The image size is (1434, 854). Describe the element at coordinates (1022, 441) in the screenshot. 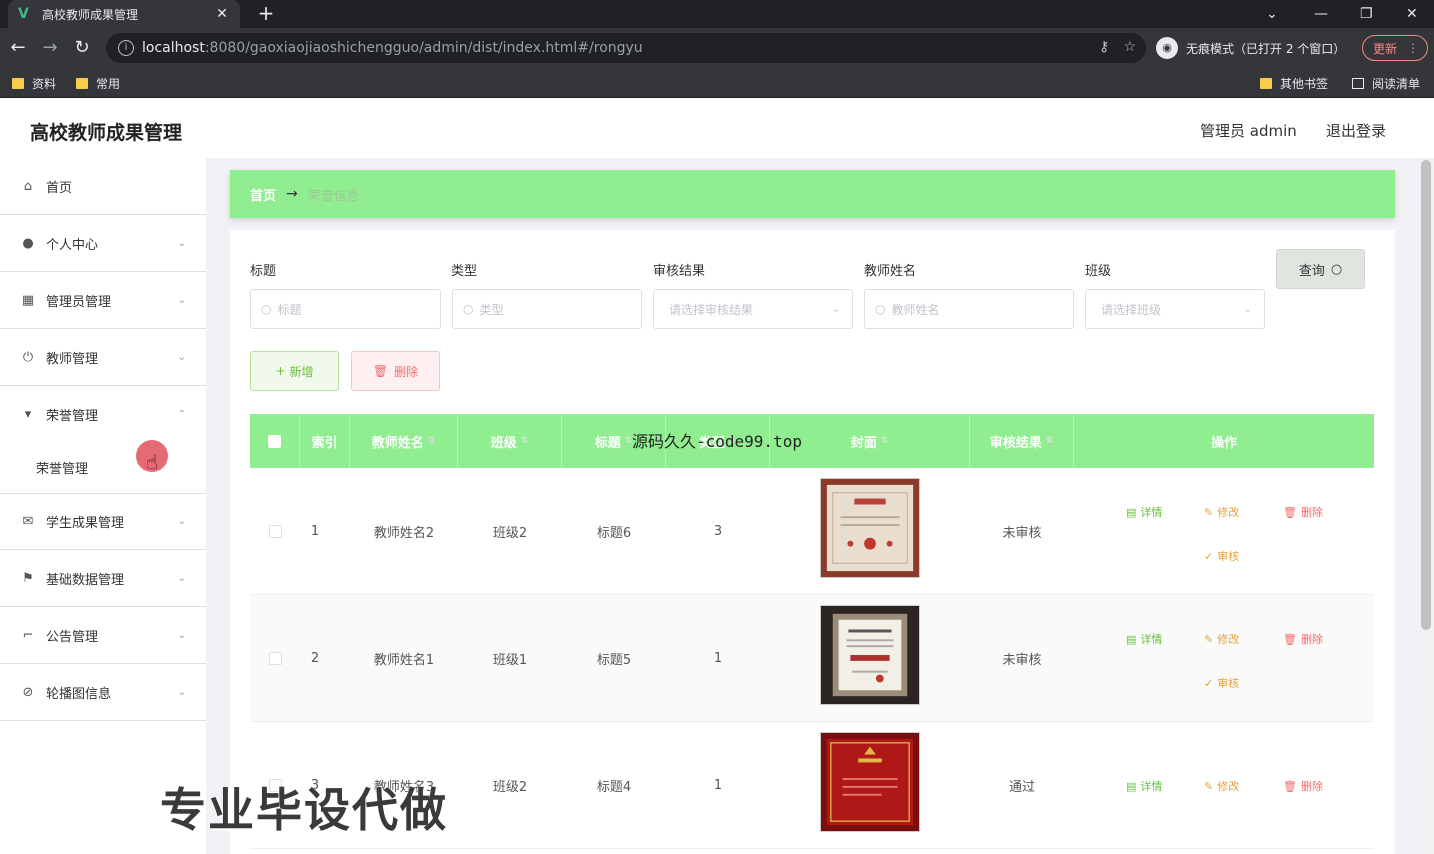

I see `column-header-audit: 审核结果 ⇅` at that location.